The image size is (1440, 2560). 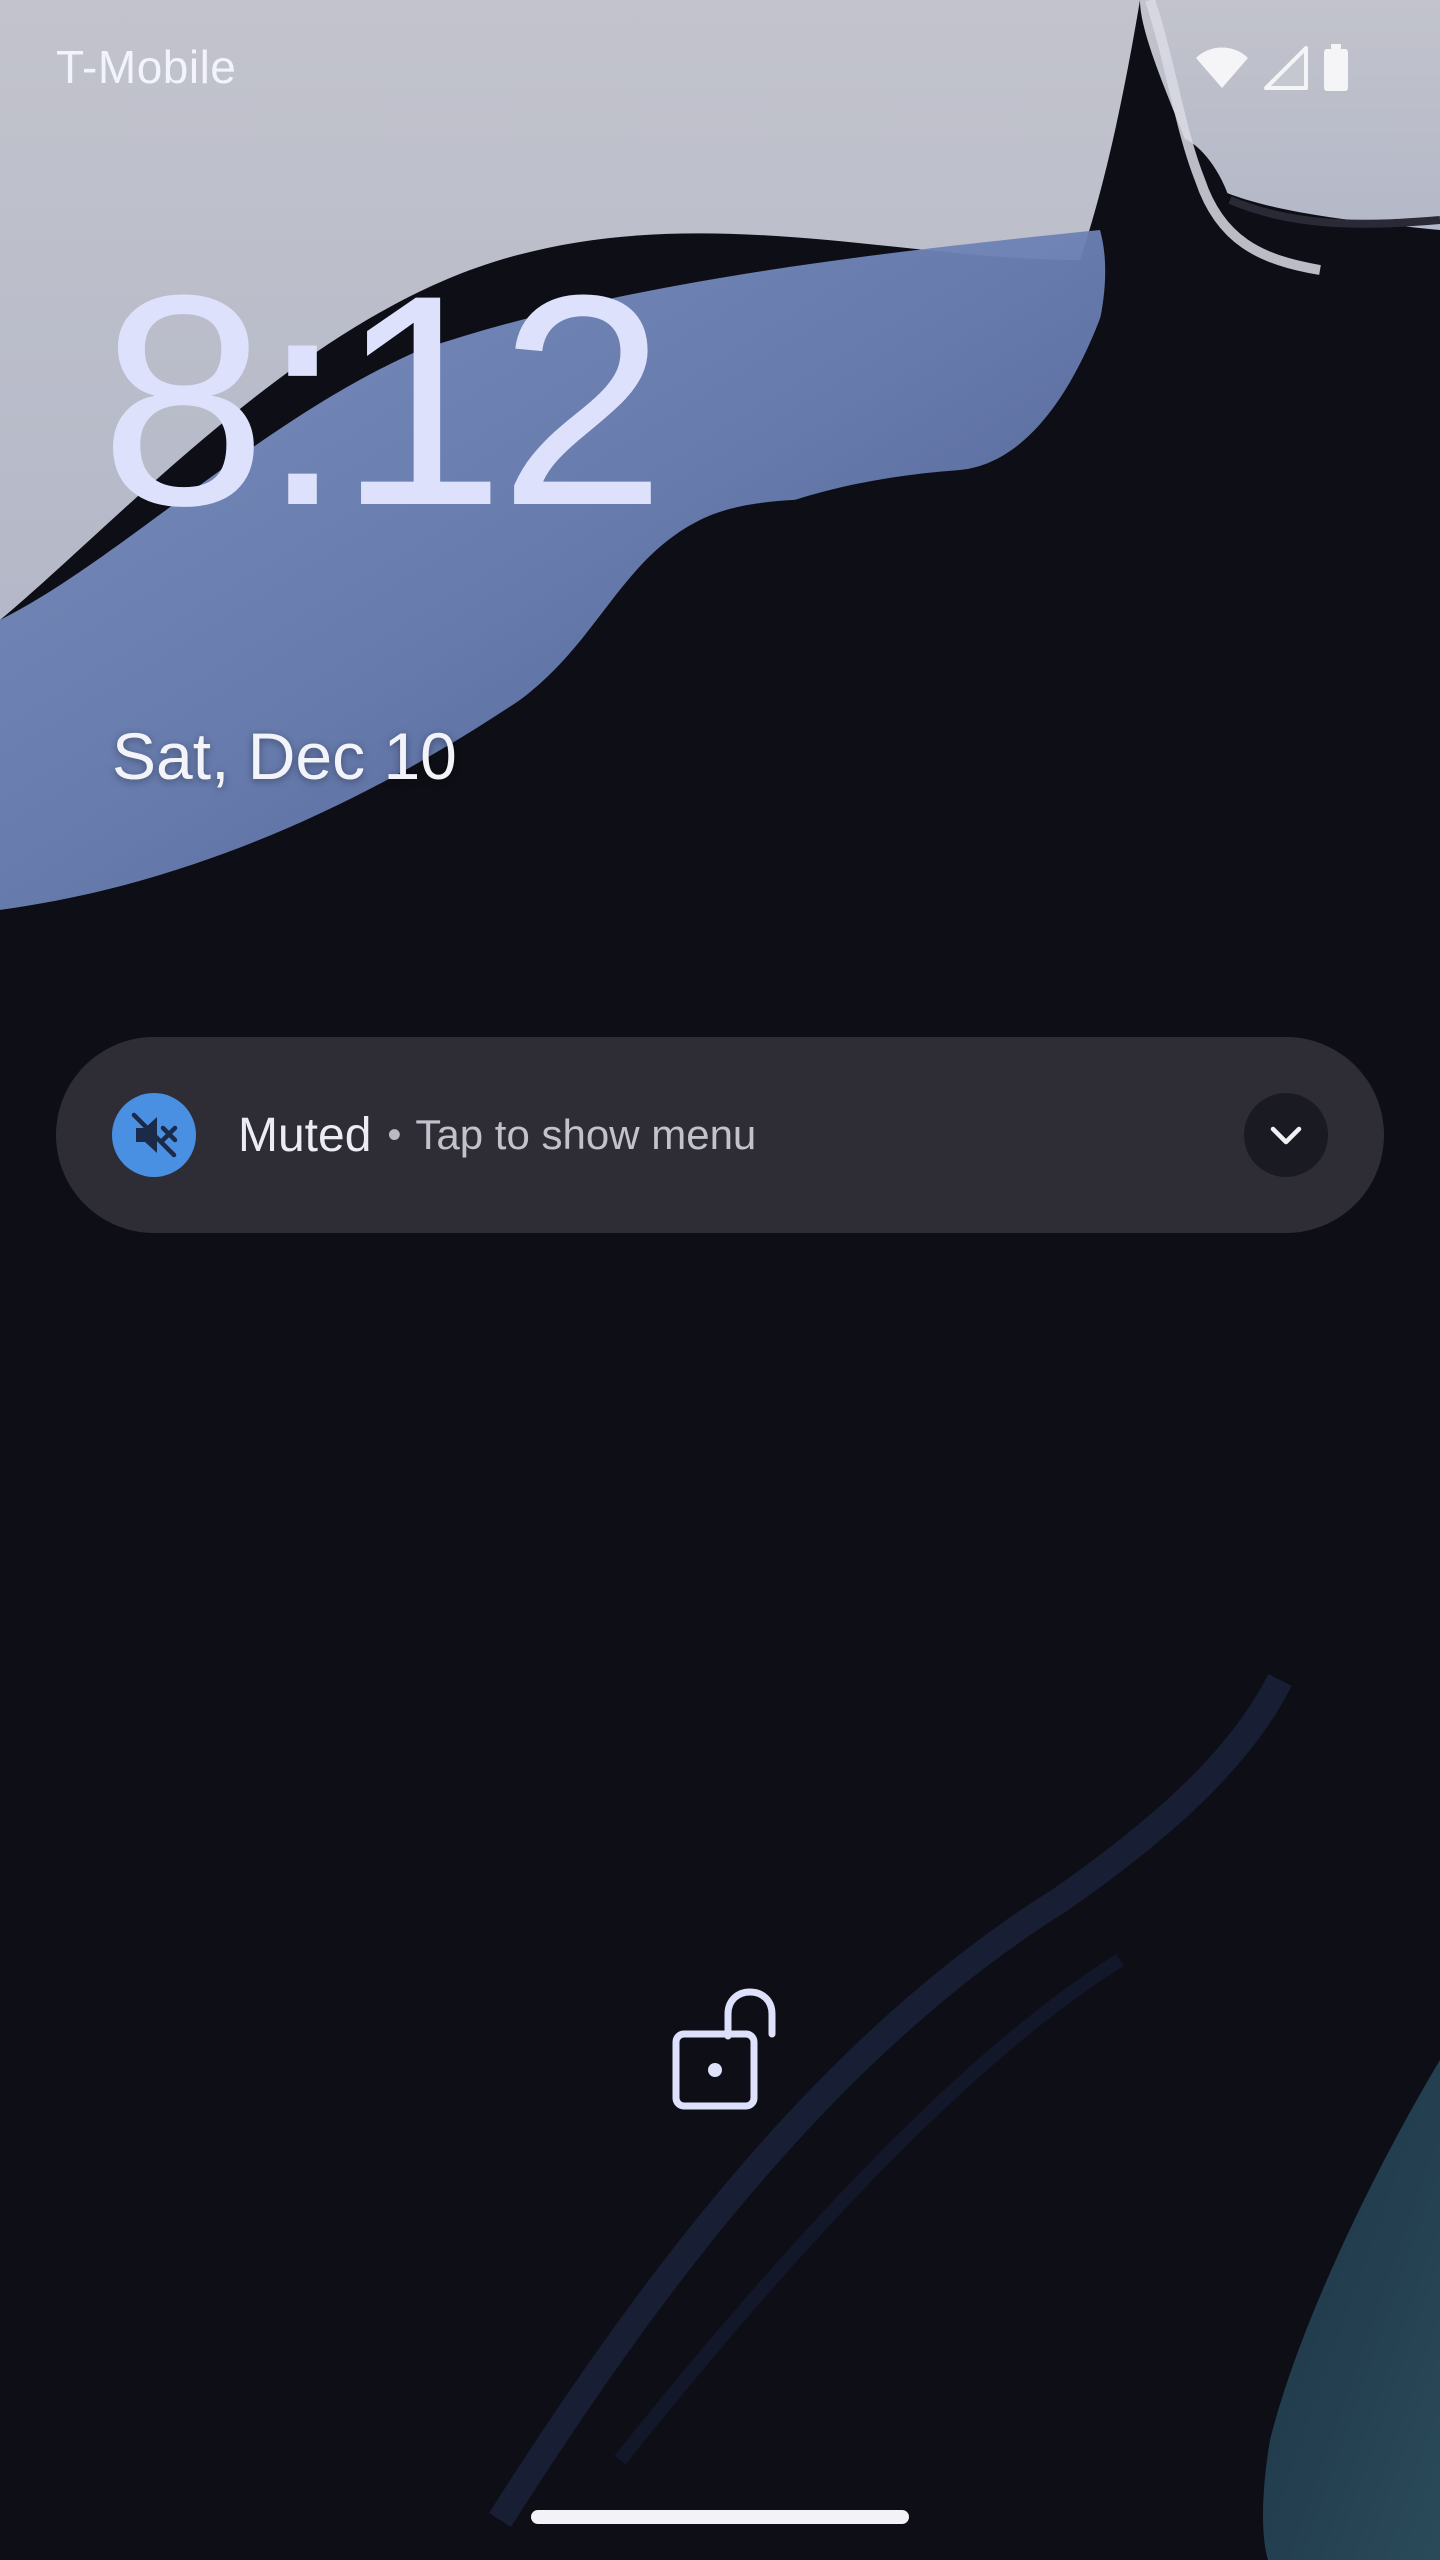 I want to click on carrier-name: T-Mobile, so click(x=146, y=67).